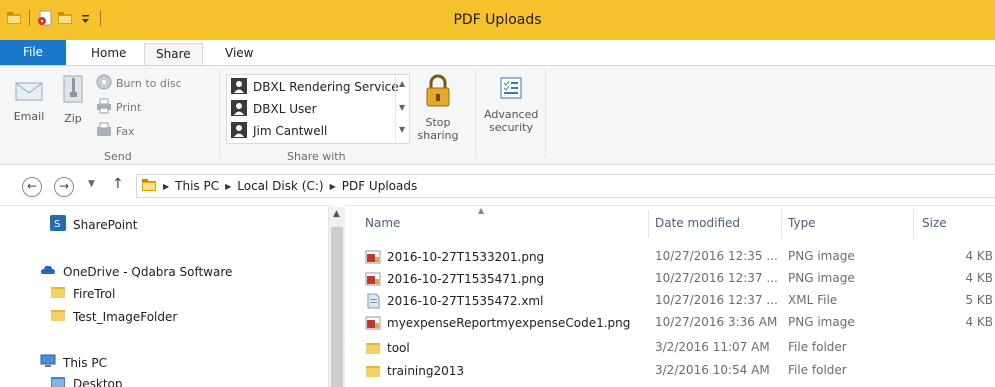 The width and height of the screenshot is (995, 387). I want to click on stop-sharing-button: Stop sharing, so click(438, 108).